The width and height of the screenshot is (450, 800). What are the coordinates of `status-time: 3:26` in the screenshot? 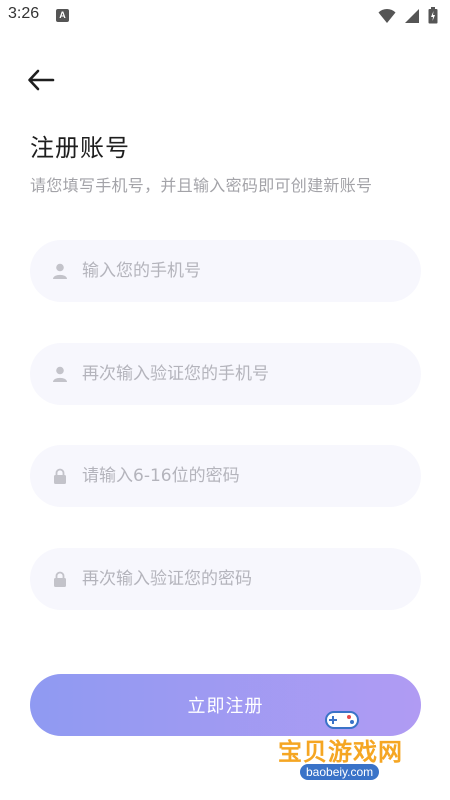 It's located at (24, 13).